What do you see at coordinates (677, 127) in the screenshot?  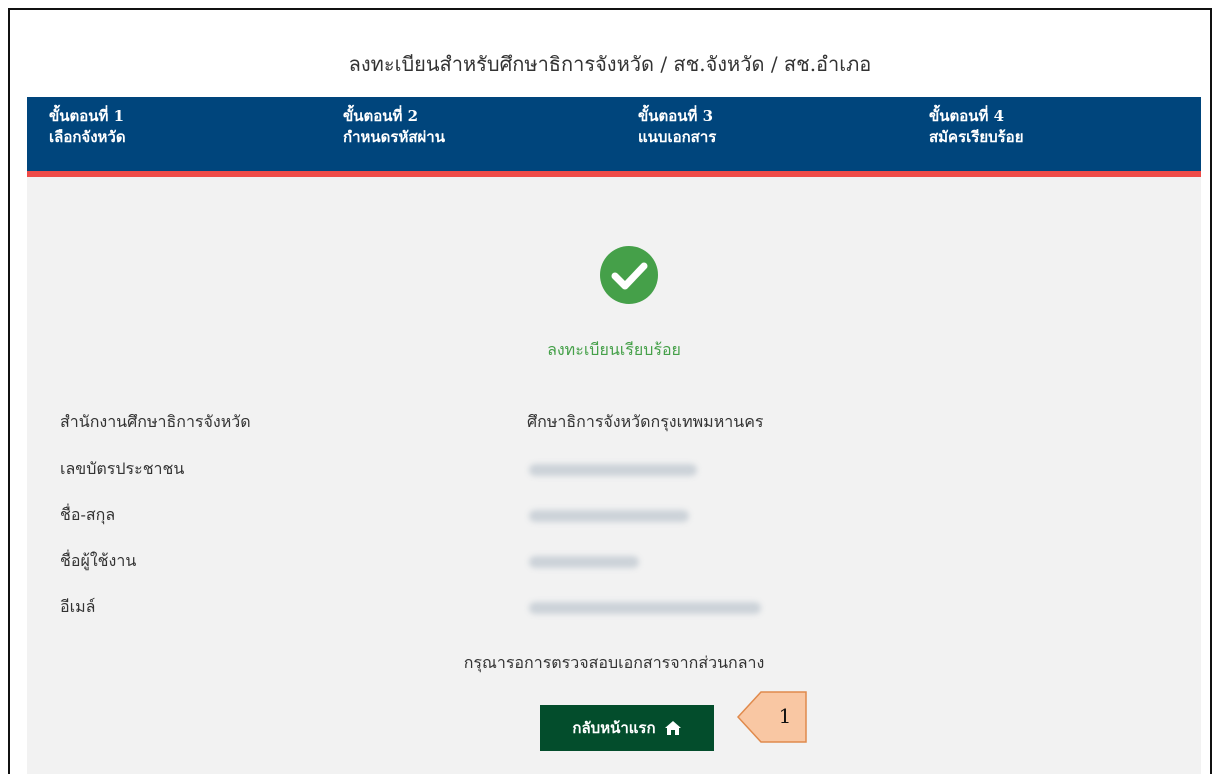 I see `step-3: ขั้นตอนที่ 3 แนบเอกสาร` at bounding box center [677, 127].